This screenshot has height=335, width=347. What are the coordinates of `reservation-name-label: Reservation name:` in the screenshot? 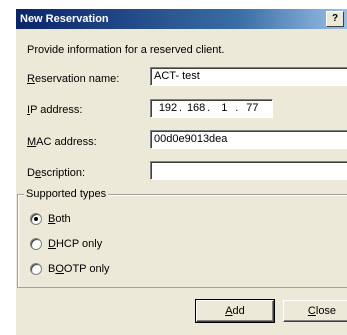 It's located at (73, 79).